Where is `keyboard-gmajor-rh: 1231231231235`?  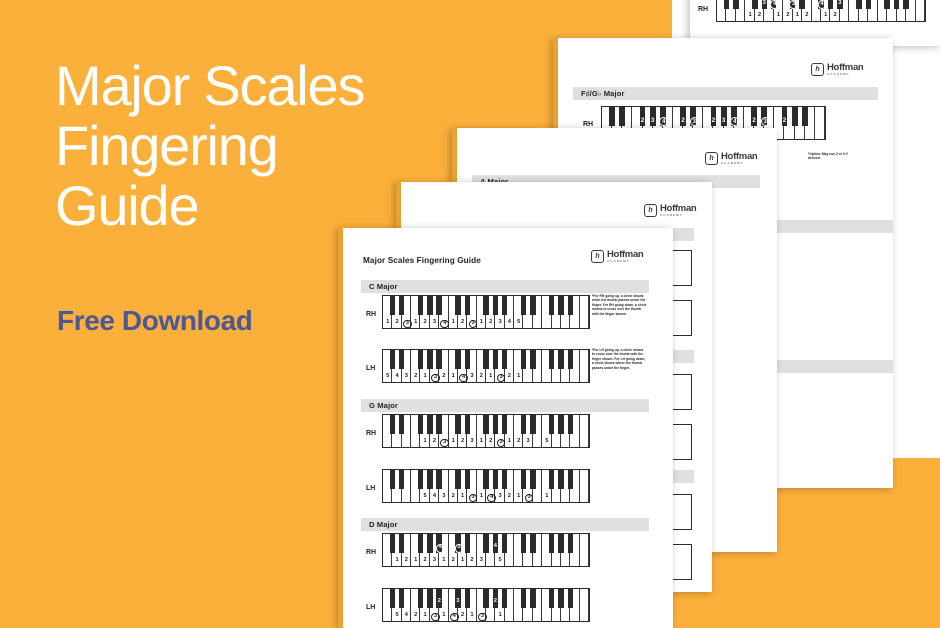 keyboard-gmajor-rh: 1231231231235 is located at coordinates (486, 431).